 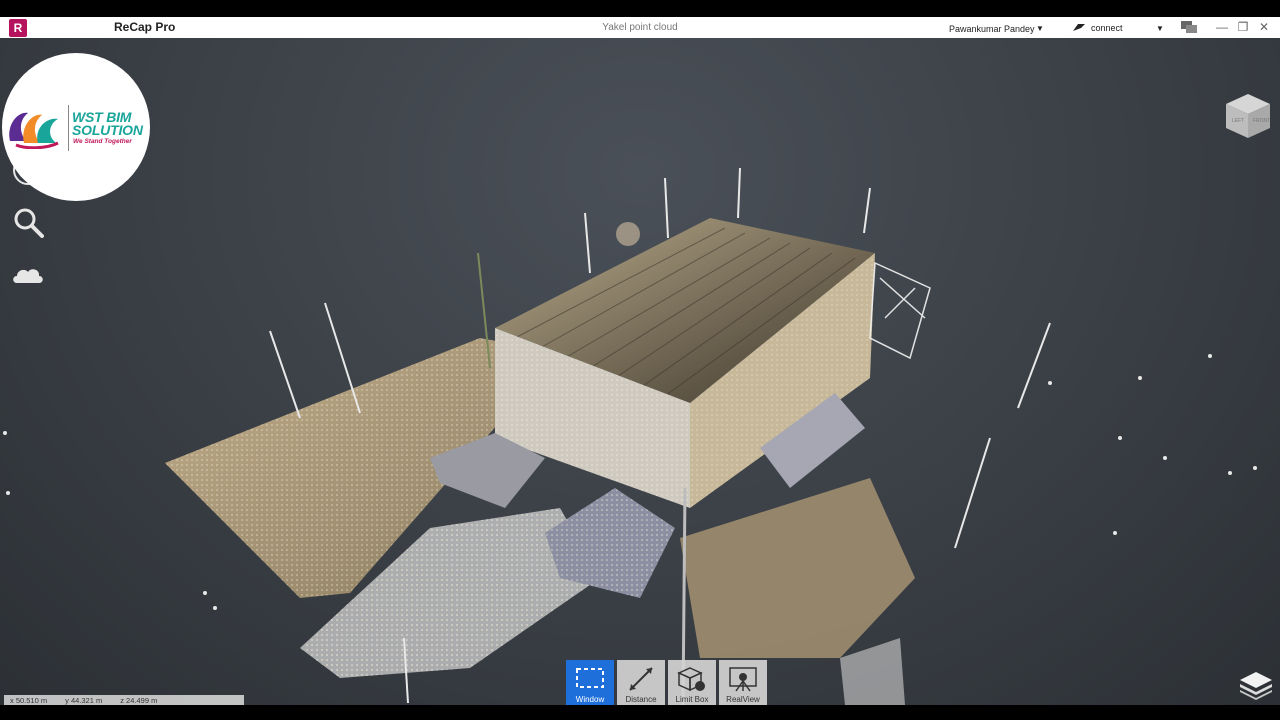 I want to click on viewcube-front-face: FRONT, so click(x=1261, y=121).